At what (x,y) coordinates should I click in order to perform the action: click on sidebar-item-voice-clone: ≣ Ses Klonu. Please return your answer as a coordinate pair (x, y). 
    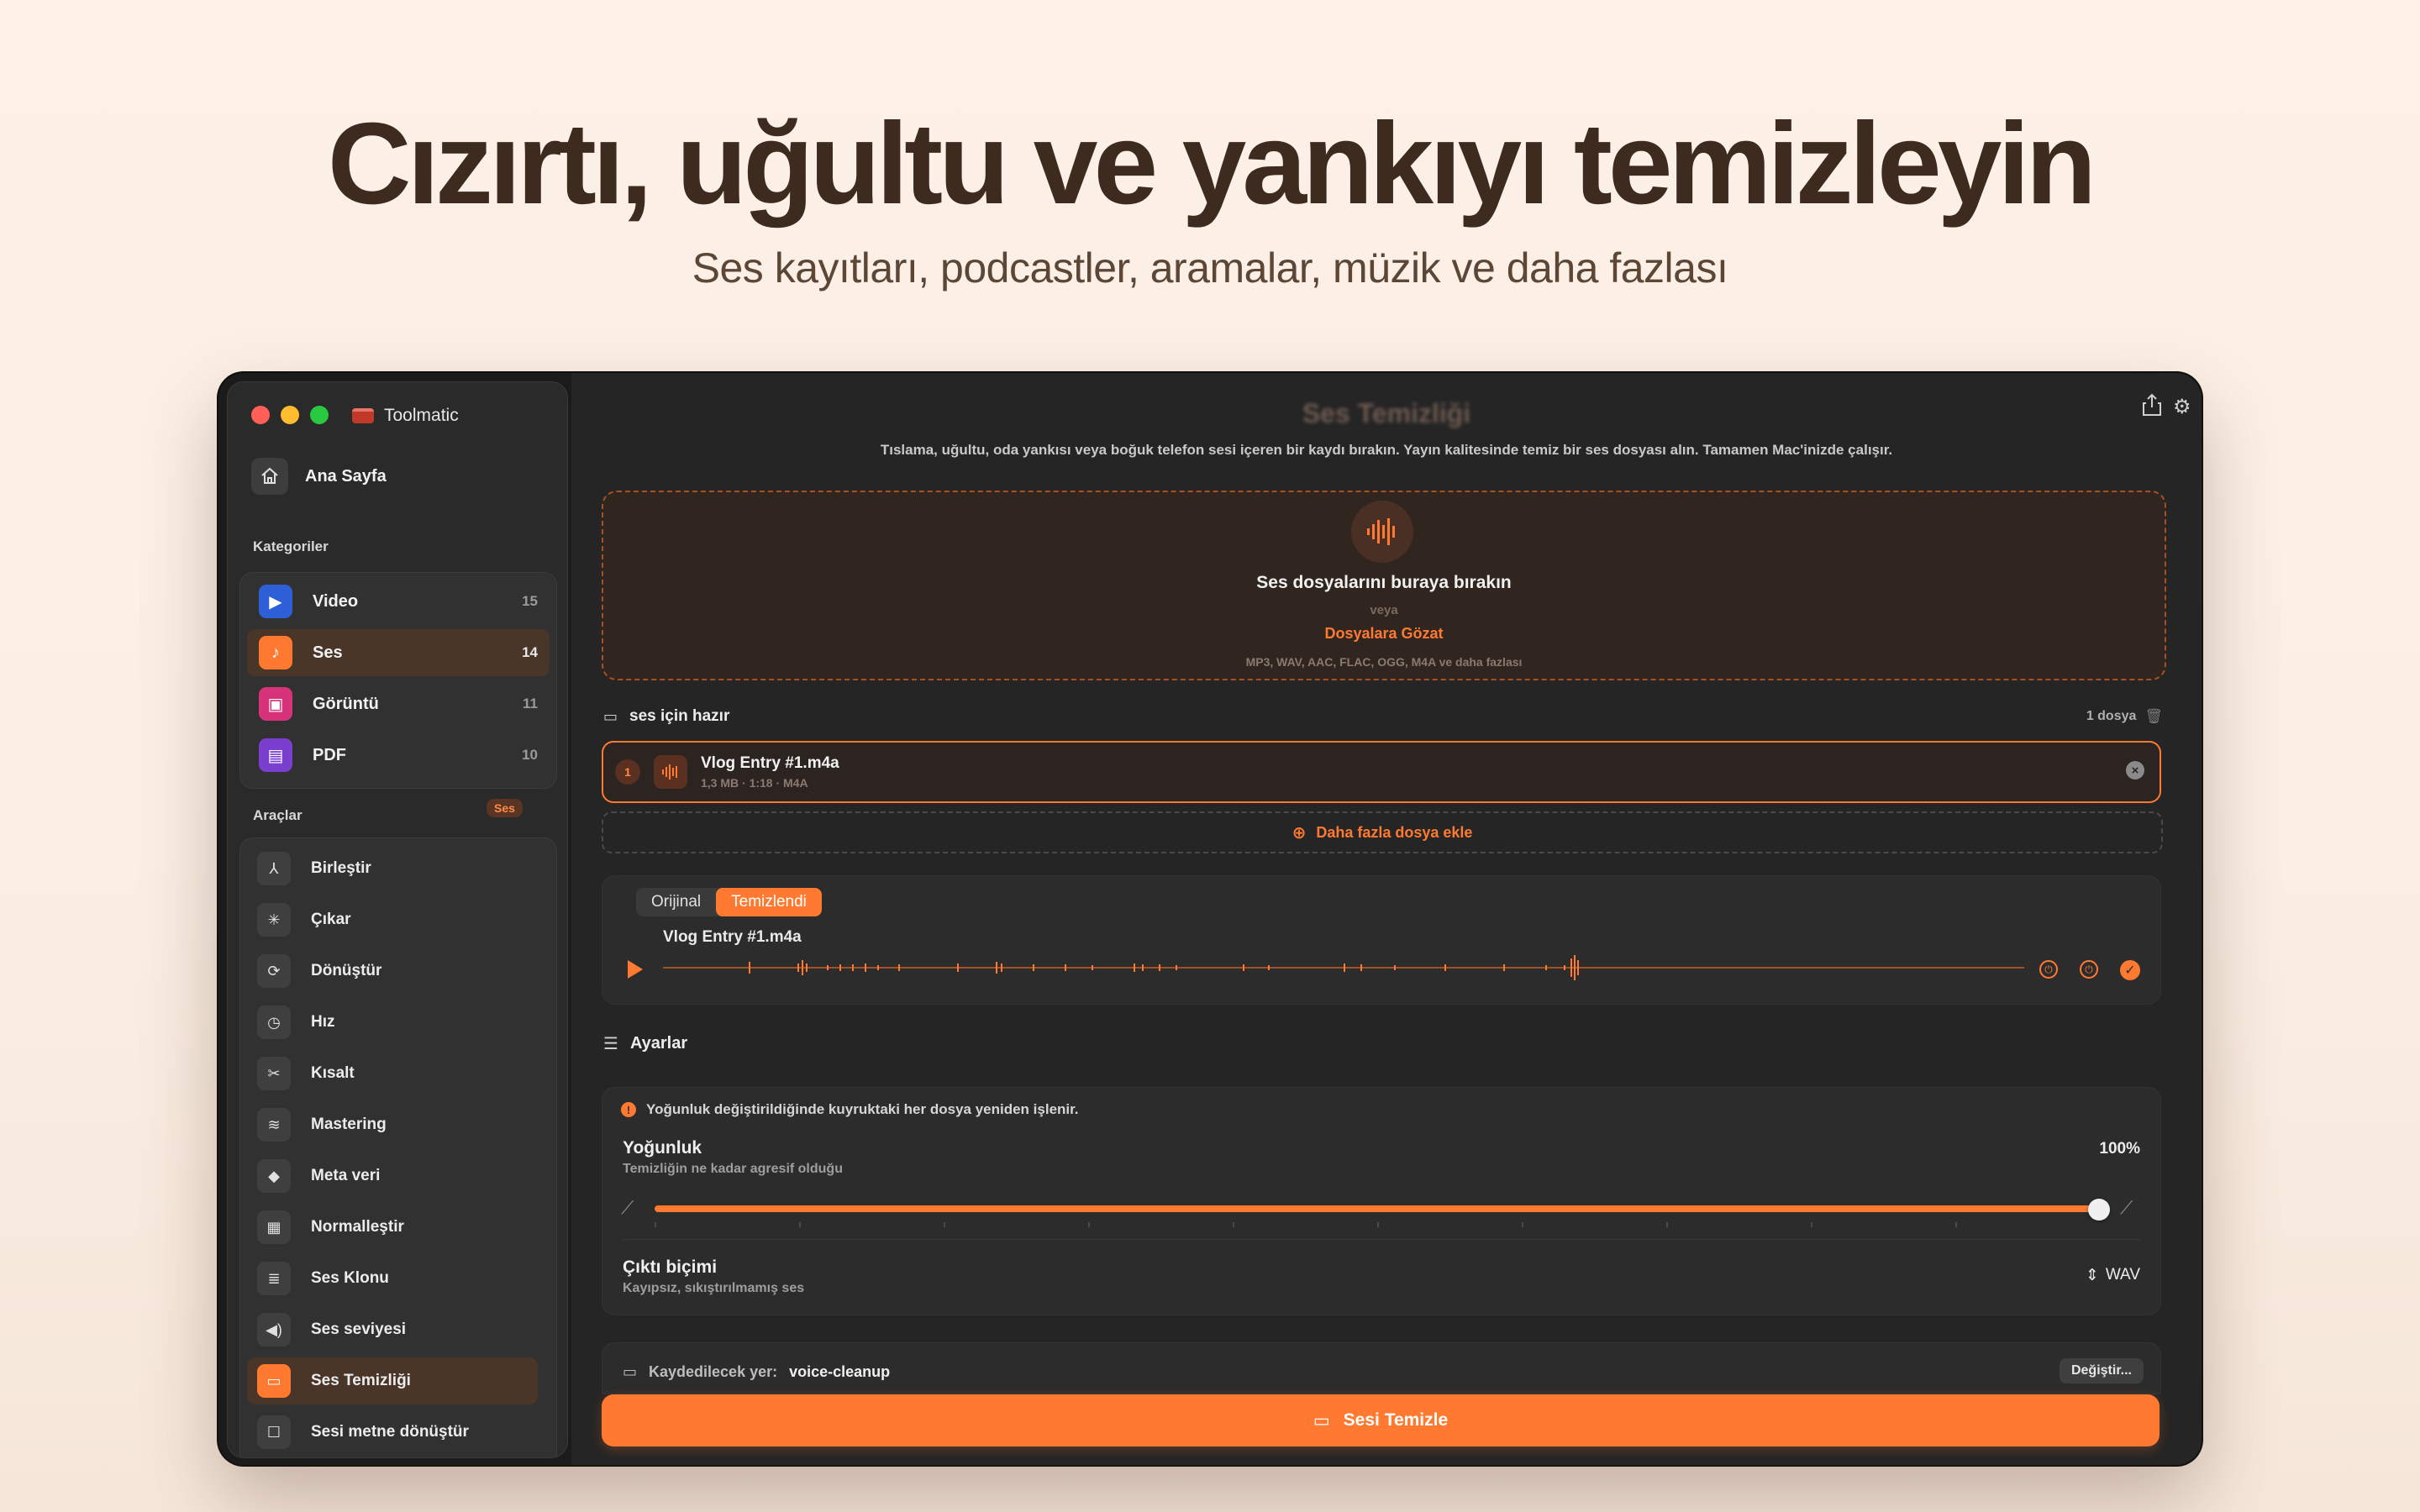
    Looking at the image, I should click on (392, 1278).